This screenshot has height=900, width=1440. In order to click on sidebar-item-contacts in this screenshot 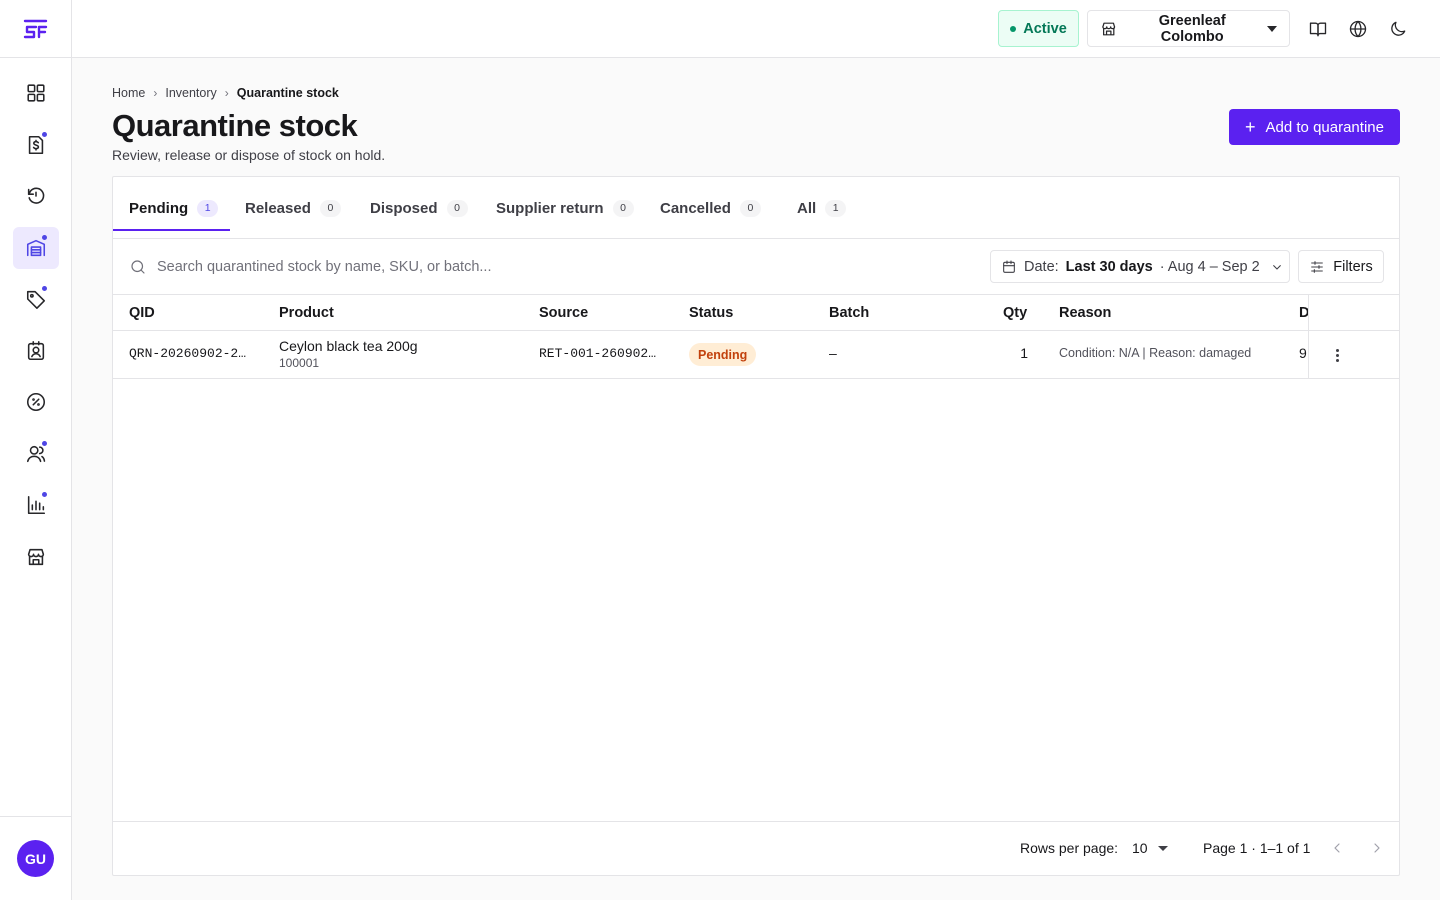, I will do `click(36, 351)`.